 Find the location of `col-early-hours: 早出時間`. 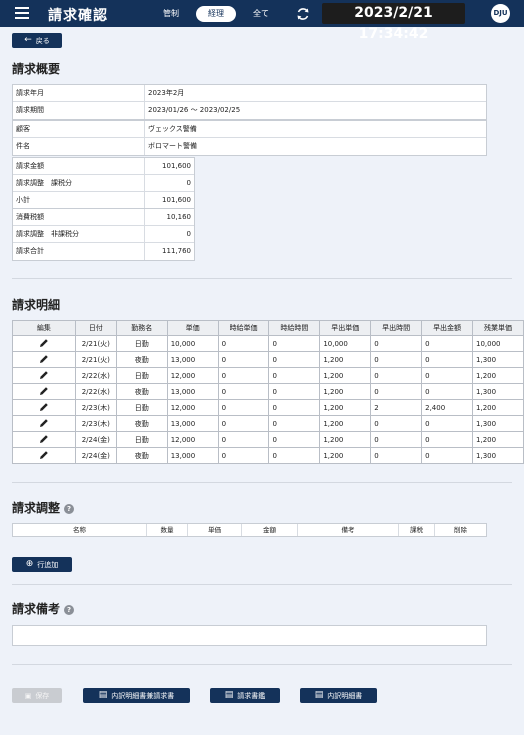

col-early-hours: 早出時間 is located at coordinates (396, 328).